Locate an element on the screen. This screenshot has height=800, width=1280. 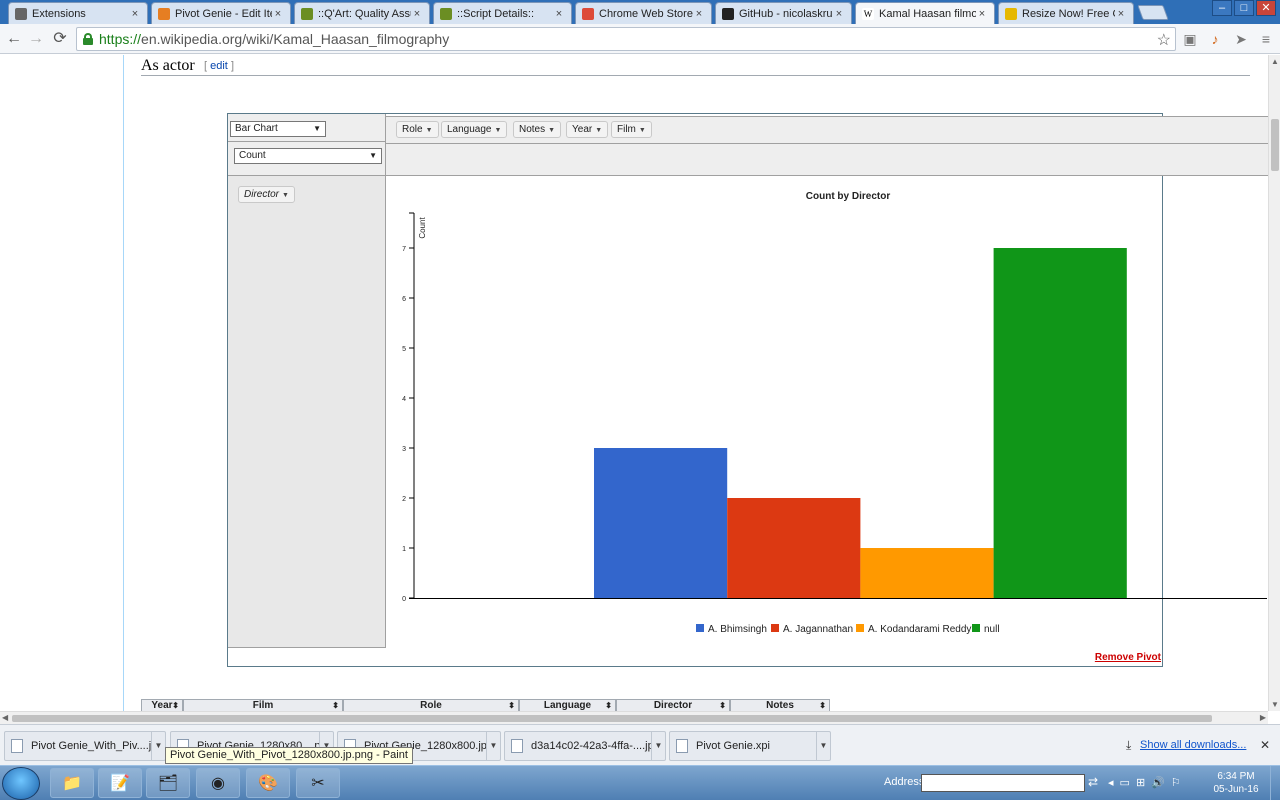
tray-monitor-icon: ▭ is located at coordinates (1125, 782).